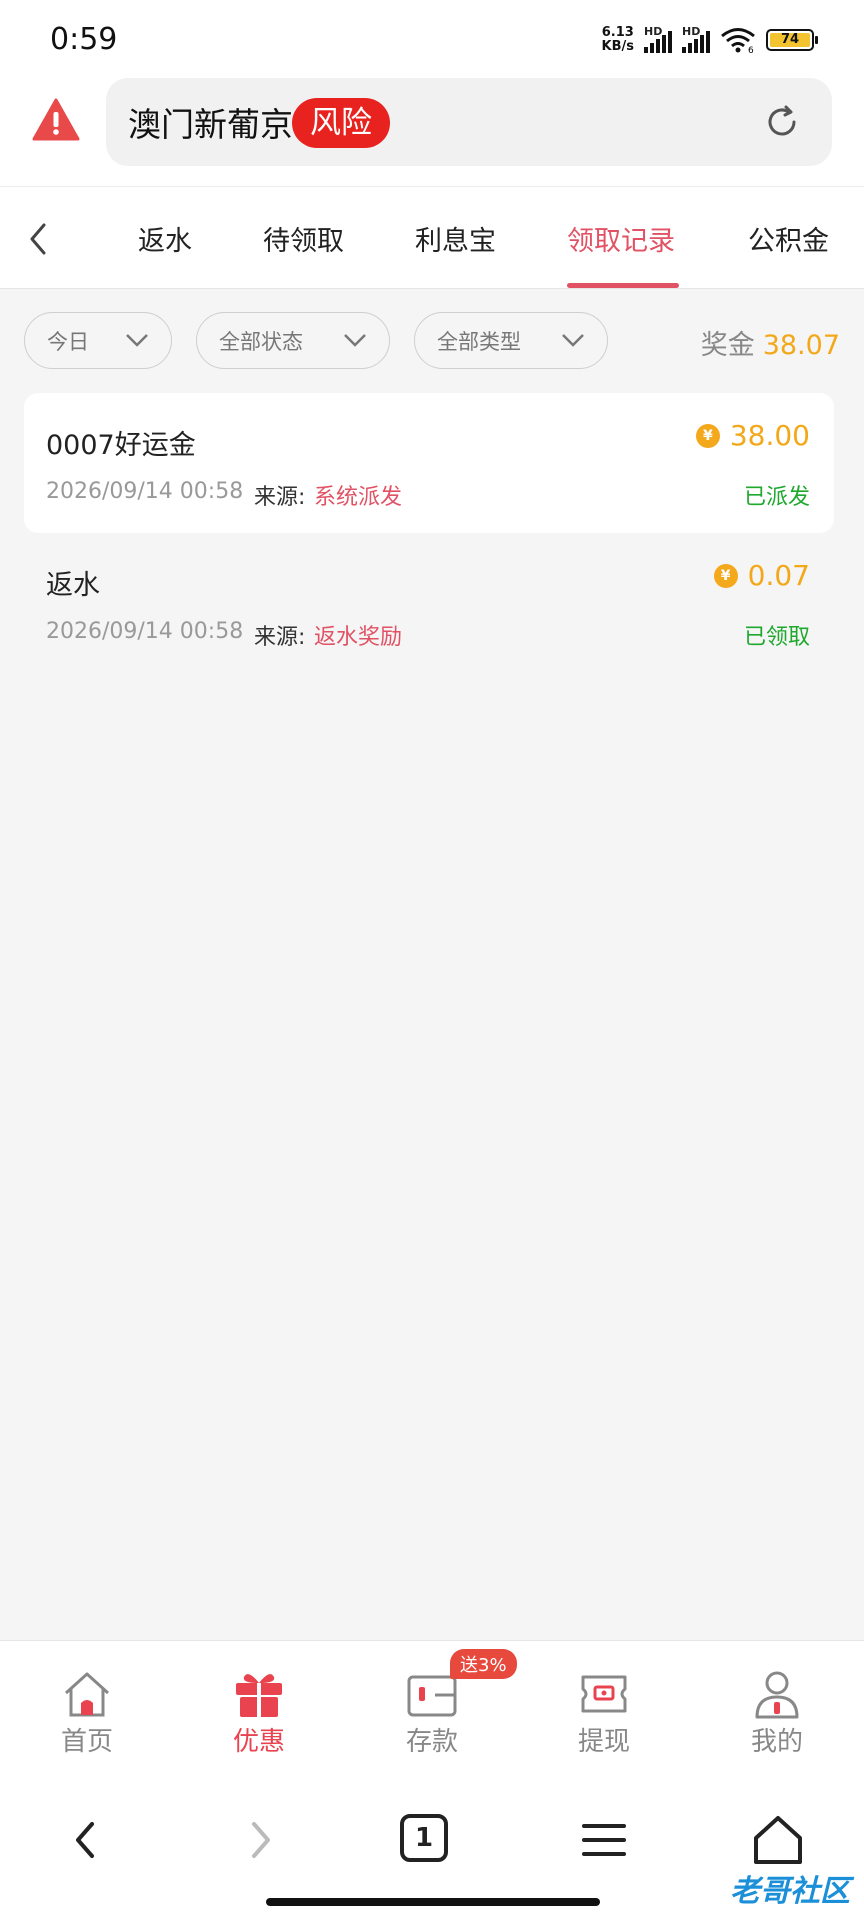 This screenshot has height=1920, width=864. What do you see at coordinates (617, 46) in the screenshot?
I see `network-speed-unit: KB/s` at bounding box center [617, 46].